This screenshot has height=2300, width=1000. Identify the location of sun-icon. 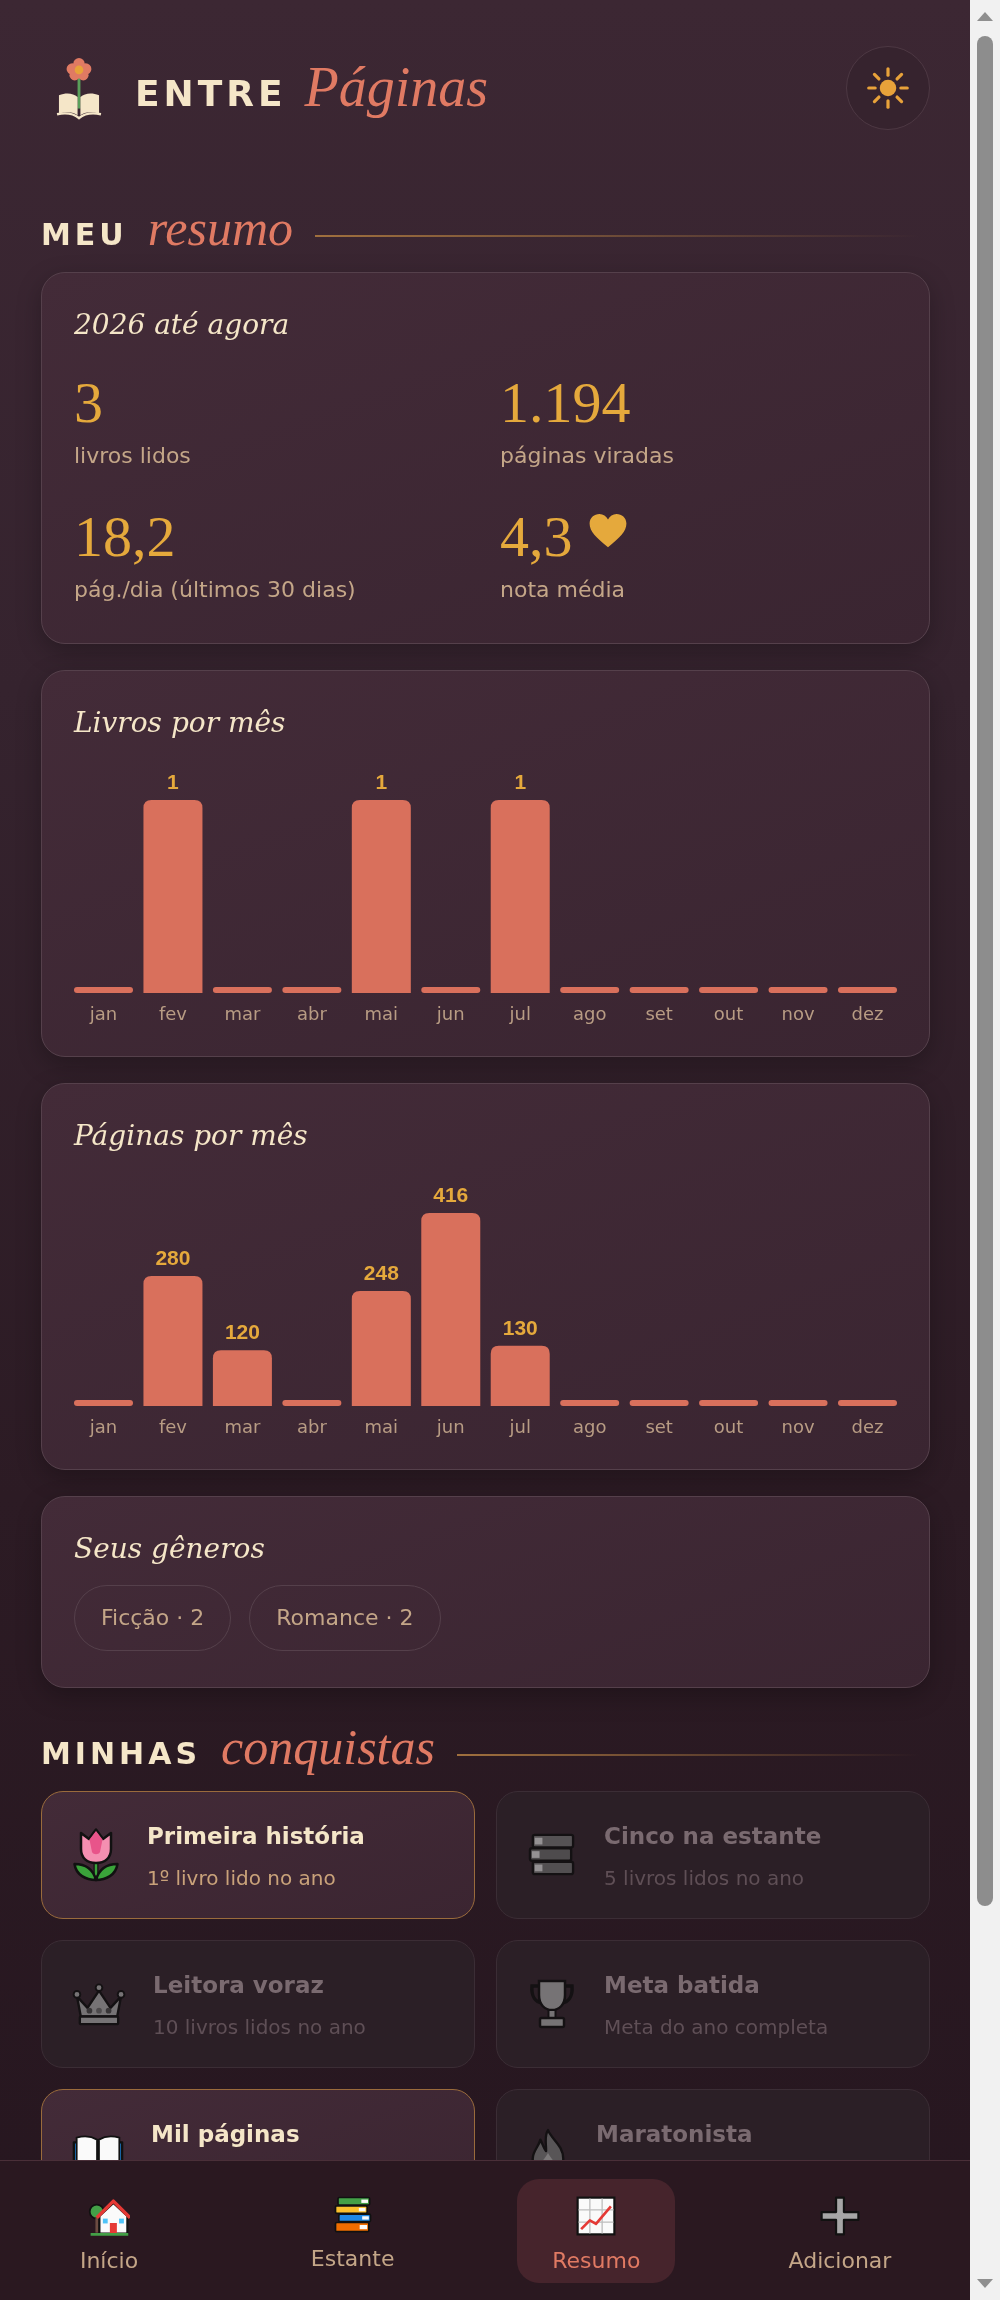
(888, 88).